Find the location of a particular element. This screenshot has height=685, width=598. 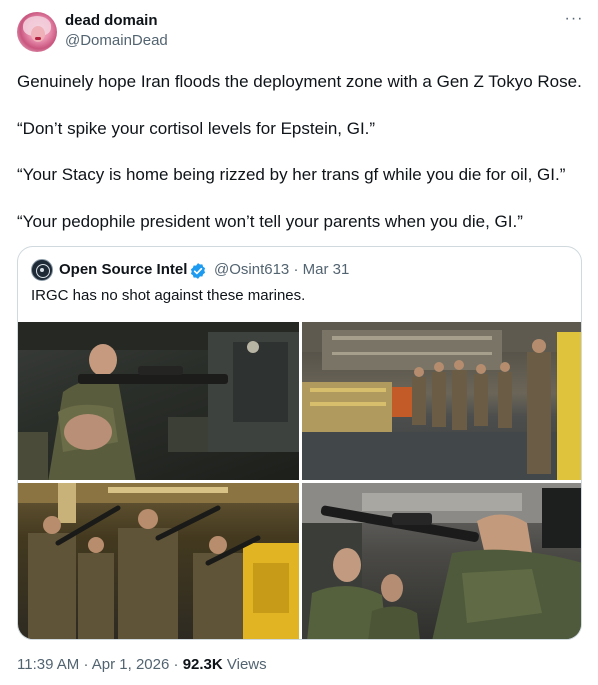

author-display-name: dead domain is located at coordinates (111, 20).